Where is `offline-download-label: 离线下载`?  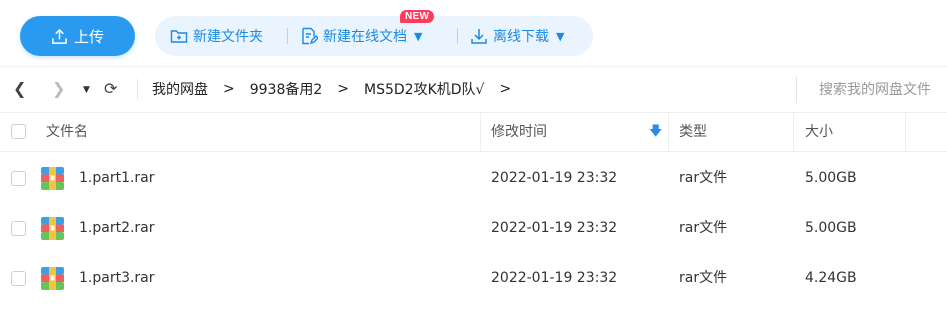
offline-download-label: 离线下载 is located at coordinates (521, 37).